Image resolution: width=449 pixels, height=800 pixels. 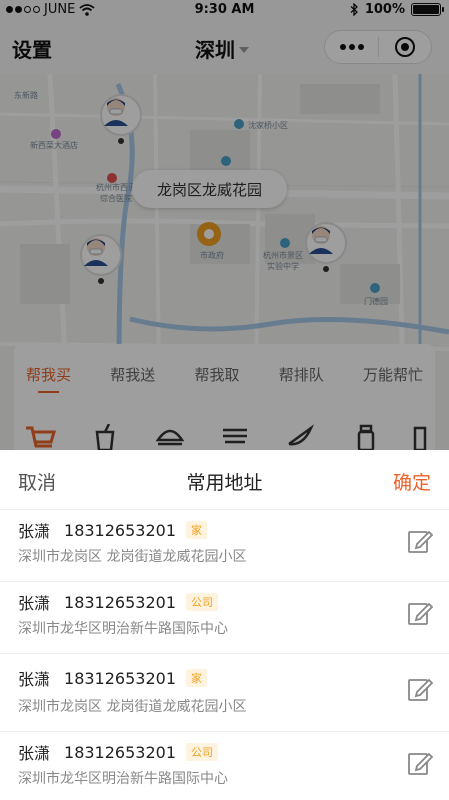 I want to click on confirm-button: 确定, so click(x=412, y=481).